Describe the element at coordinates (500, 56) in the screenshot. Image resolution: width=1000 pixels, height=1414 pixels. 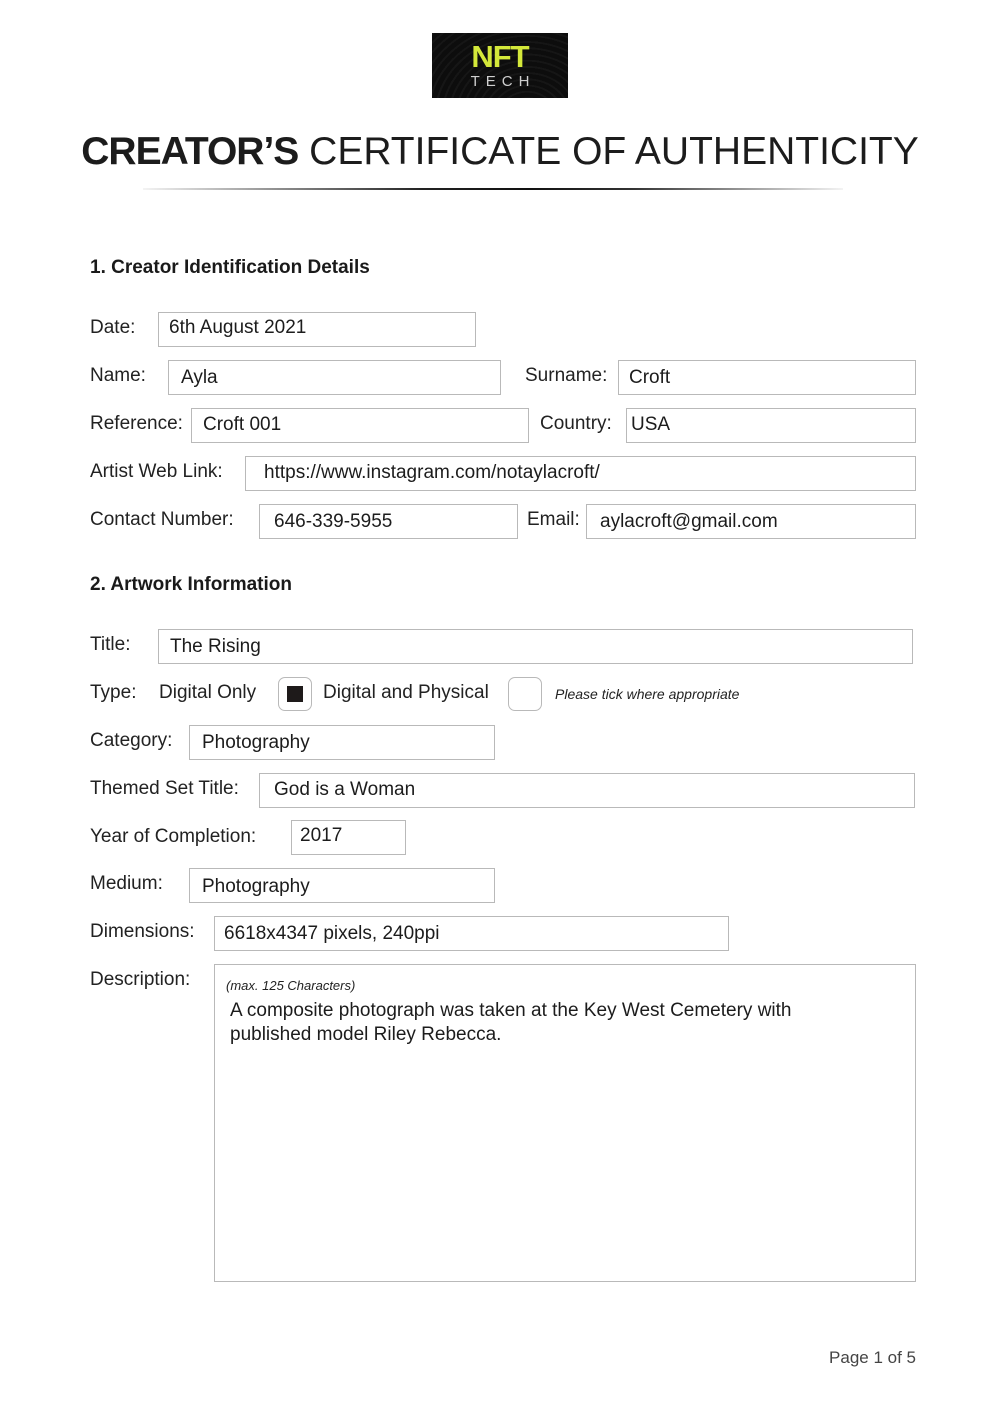
I see `logo-primary-text: NFT` at that location.